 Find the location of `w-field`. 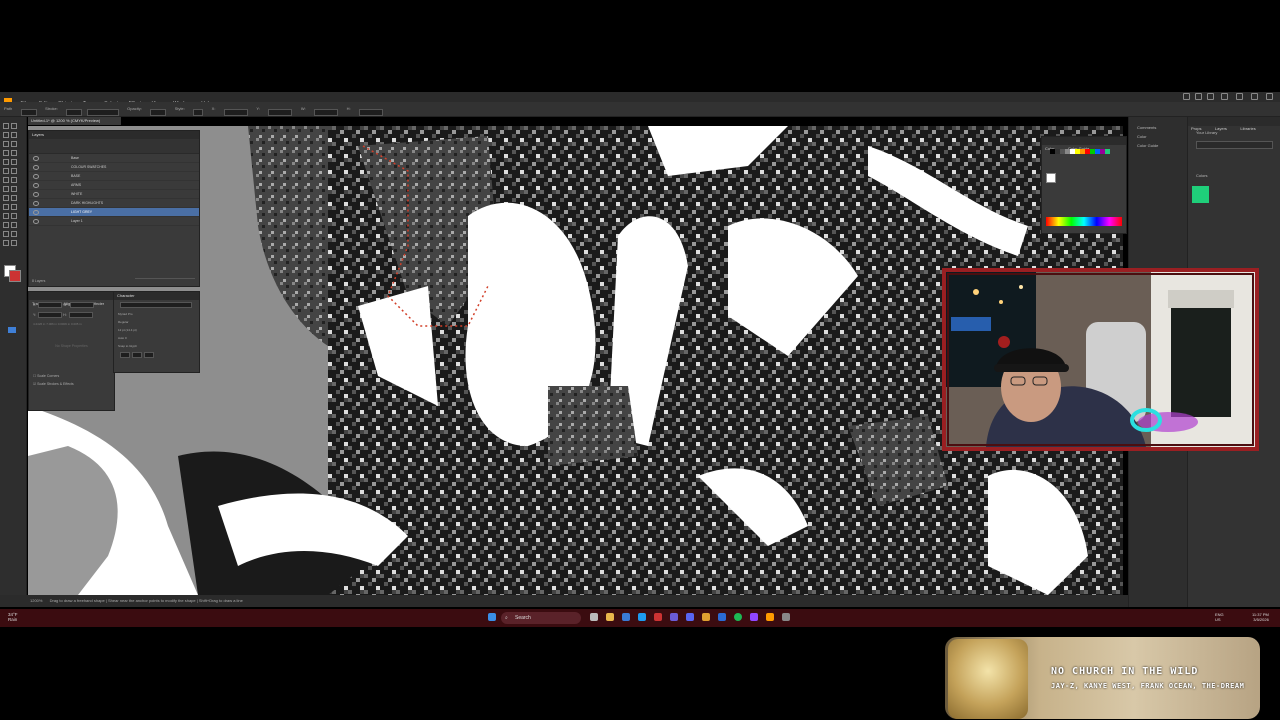

w-field is located at coordinates (81, 305).